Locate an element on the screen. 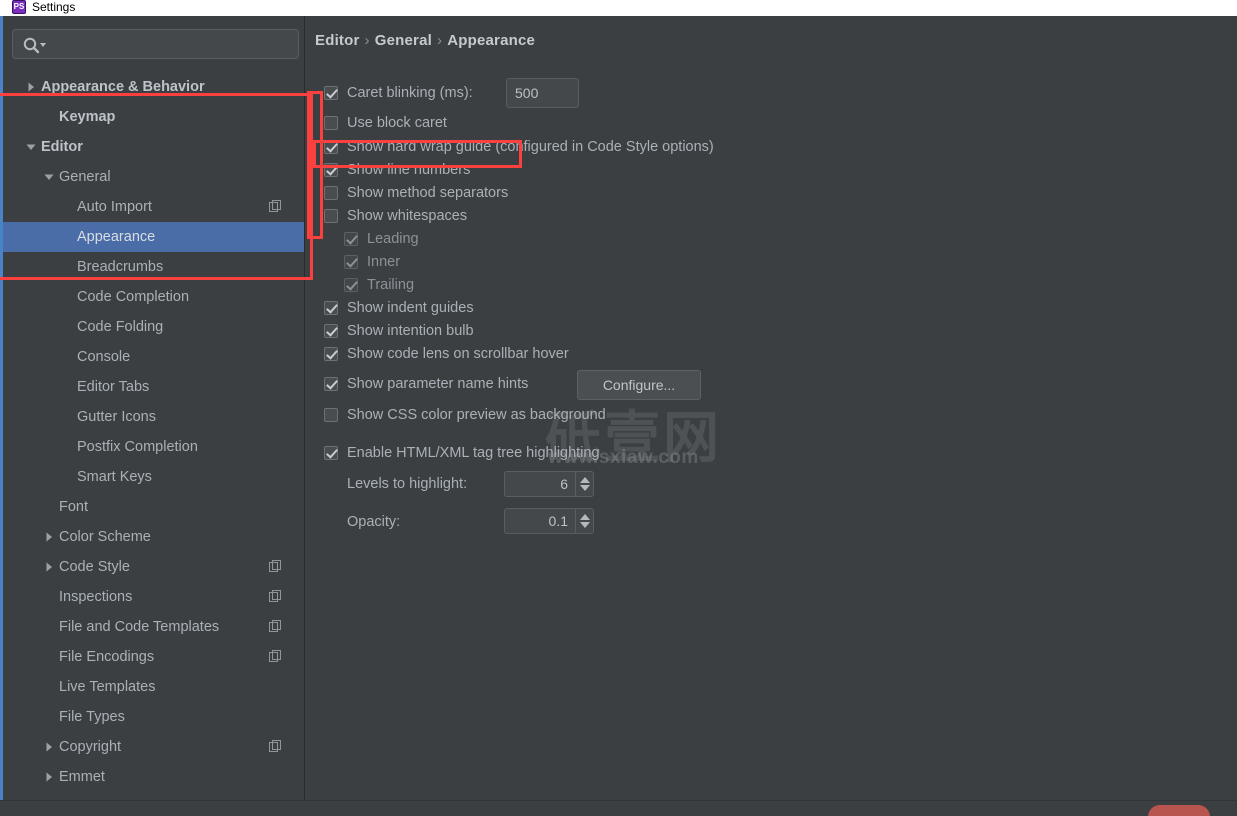 The image size is (1237, 816). opacity-value: 0.1 is located at coordinates (539, 521).